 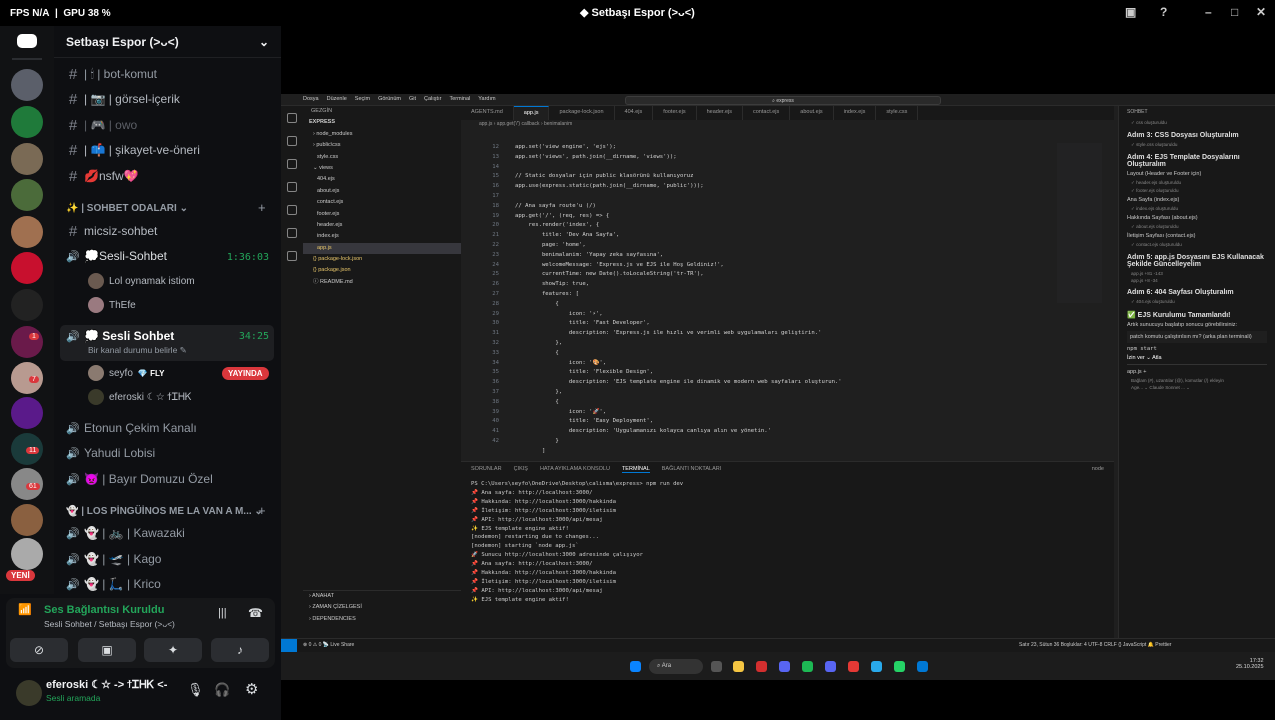 I want to click on voice-channel: 🔊 👻 | 🛴 | Krico, so click(x=168, y=583).